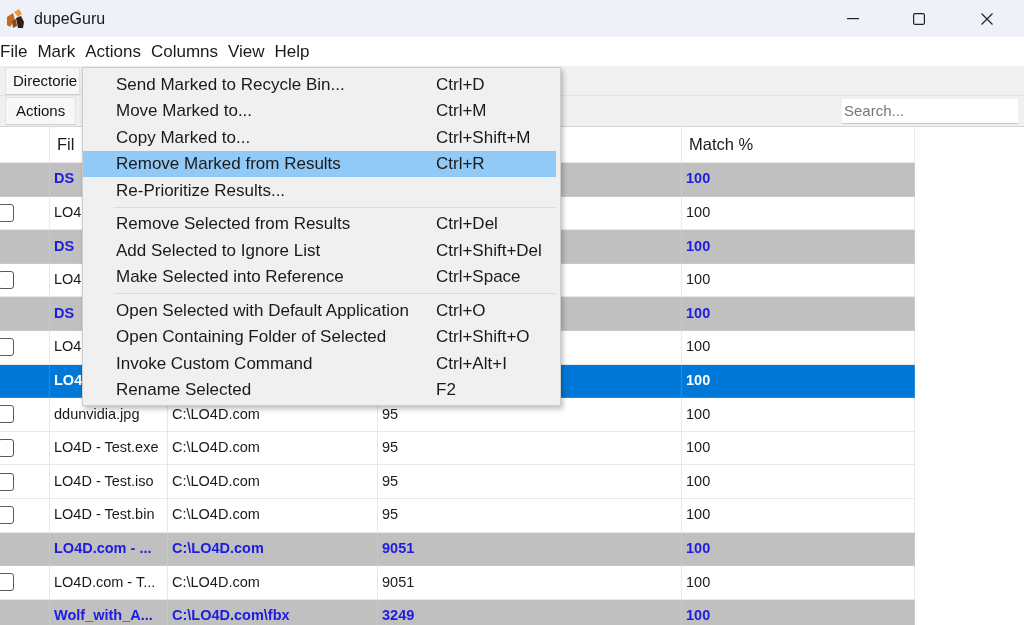 The width and height of the screenshot is (1024, 625). Describe the element at coordinates (461, 164) in the screenshot. I see `shortcut-text: Ctrl+R` at that location.